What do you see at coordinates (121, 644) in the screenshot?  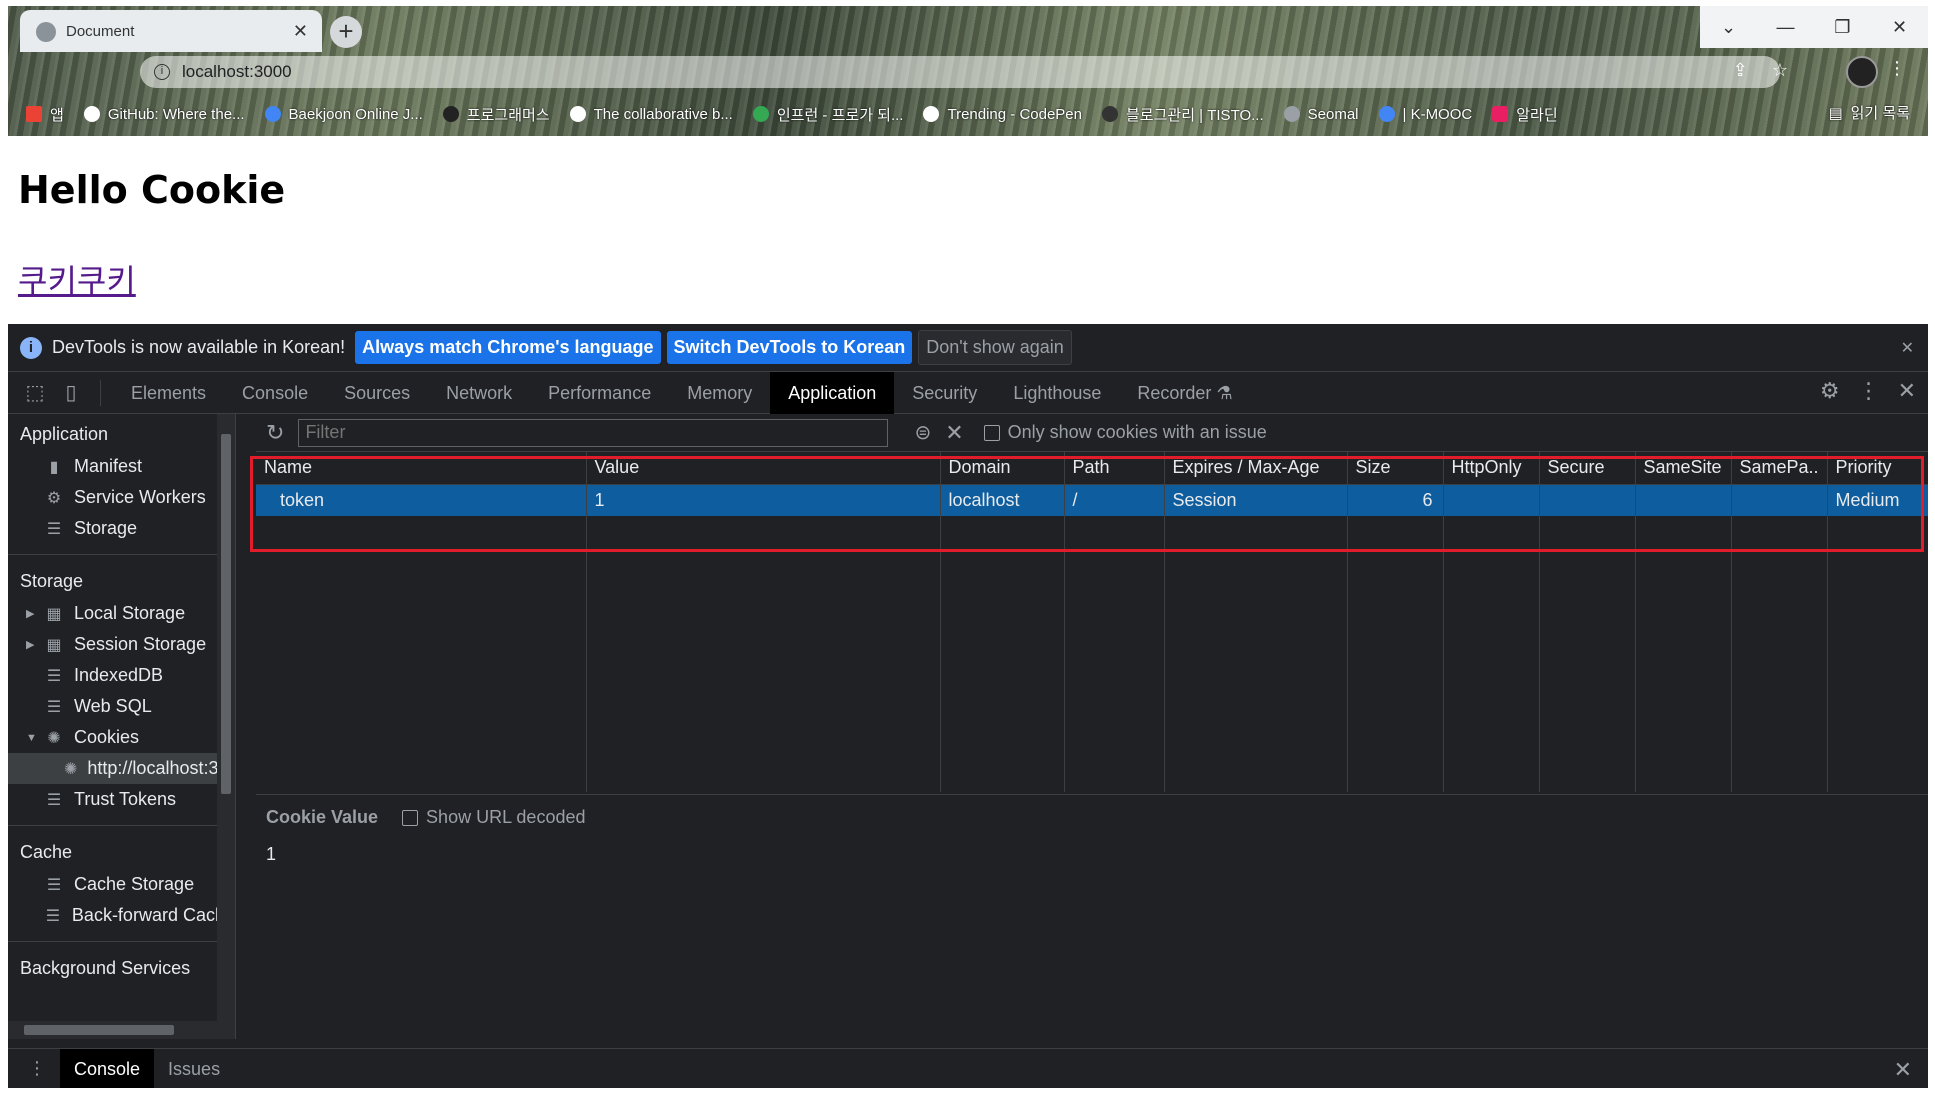 I see `sidebar-item-session-storage: ▶ ▦ Session Storage` at bounding box center [121, 644].